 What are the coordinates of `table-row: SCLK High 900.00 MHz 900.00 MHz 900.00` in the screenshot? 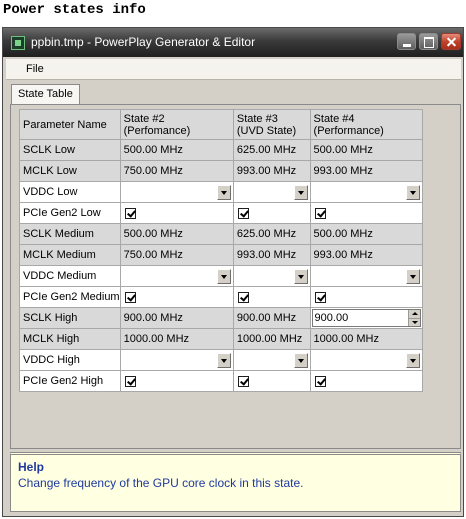 It's located at (221, 318).